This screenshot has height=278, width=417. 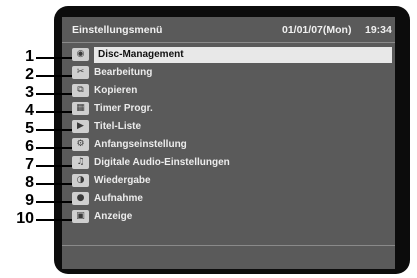 I want to click on menu-item-label: Disc-Management, so click(x=243, y=55).